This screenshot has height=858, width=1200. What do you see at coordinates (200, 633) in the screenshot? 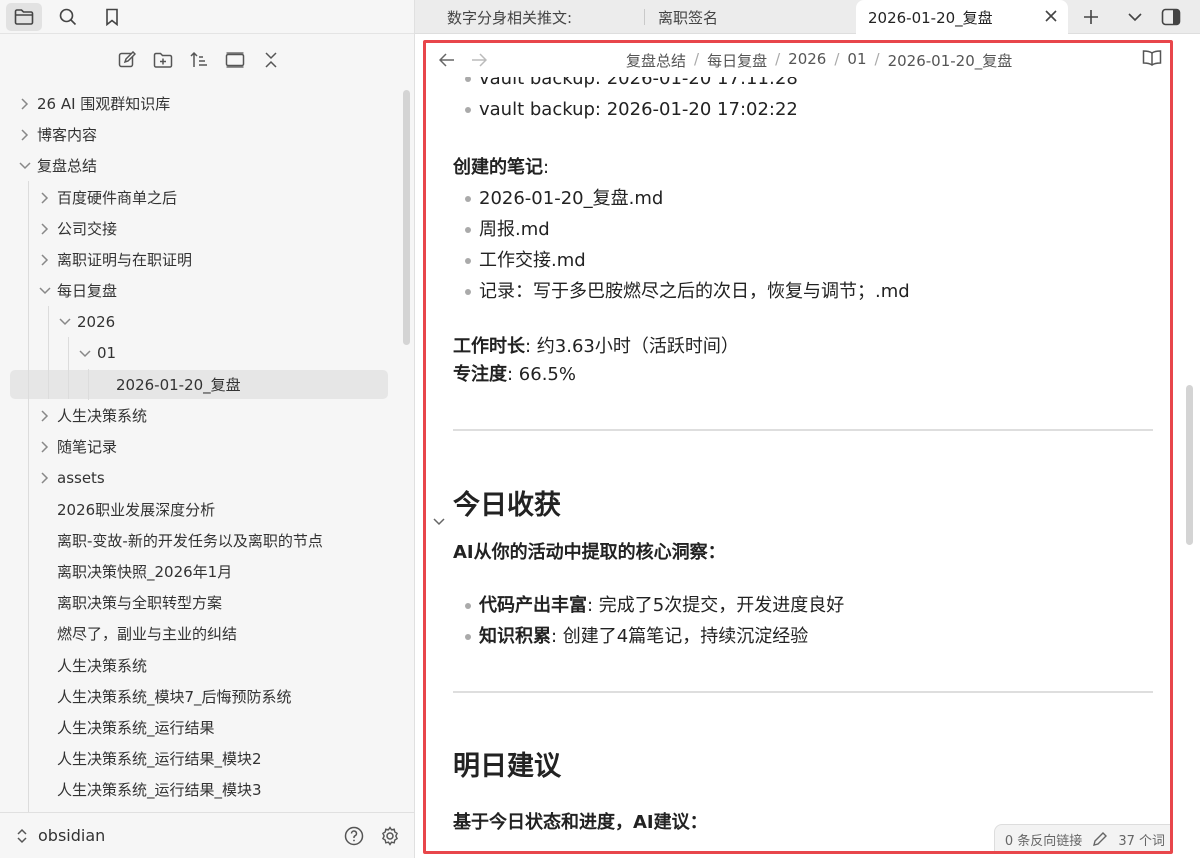
I see `tree-file: 燃尽了，副业与主业的纠结` at bounding box center [200, 633].